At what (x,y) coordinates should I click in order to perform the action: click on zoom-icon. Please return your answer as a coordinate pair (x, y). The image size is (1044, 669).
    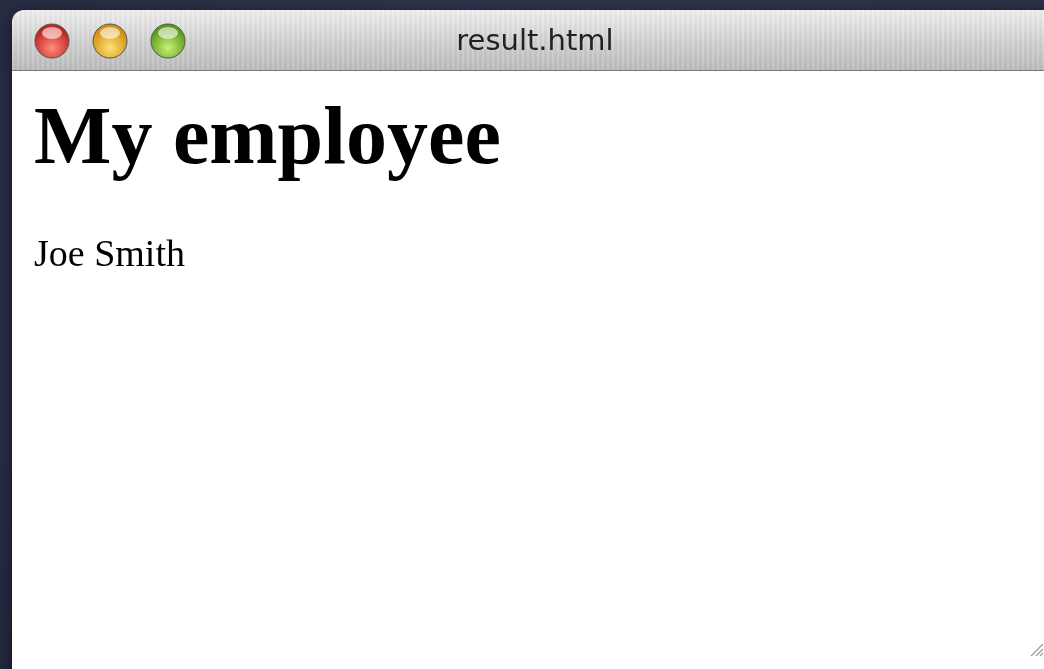
    Looking at the image, I should click on (168, 41).